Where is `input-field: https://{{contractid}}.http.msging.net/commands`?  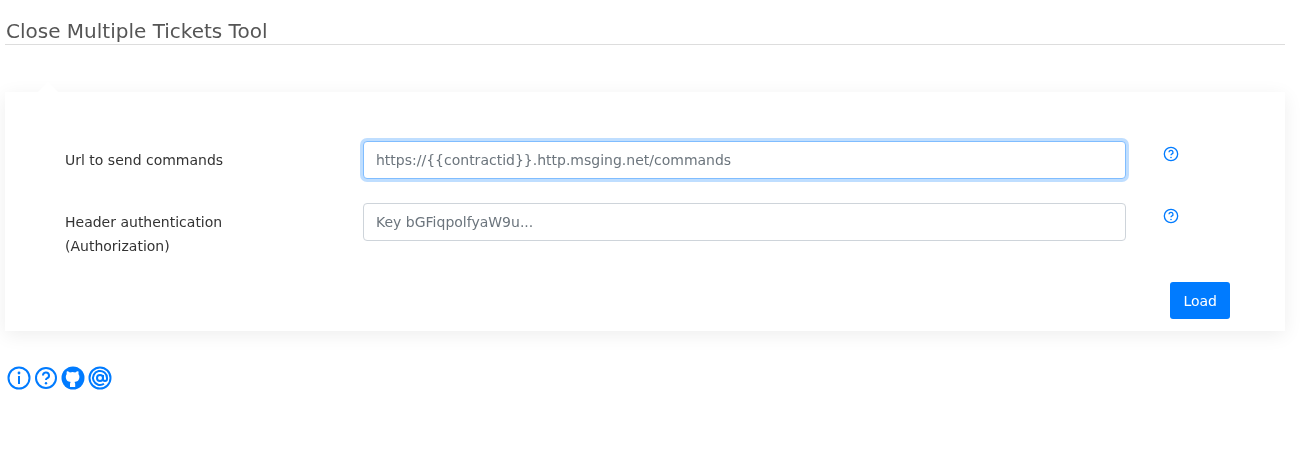
input-field: https://{{contractid}}.http.msging.net/commands is located at coordinates (744, 160).